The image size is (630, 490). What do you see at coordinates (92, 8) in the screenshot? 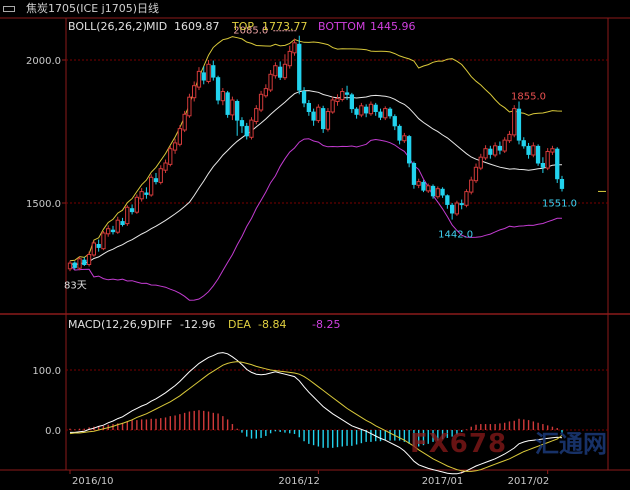
I see `chart-title: 焦炭1705(ICE j1705)日线` at bounding box center [92, 8].